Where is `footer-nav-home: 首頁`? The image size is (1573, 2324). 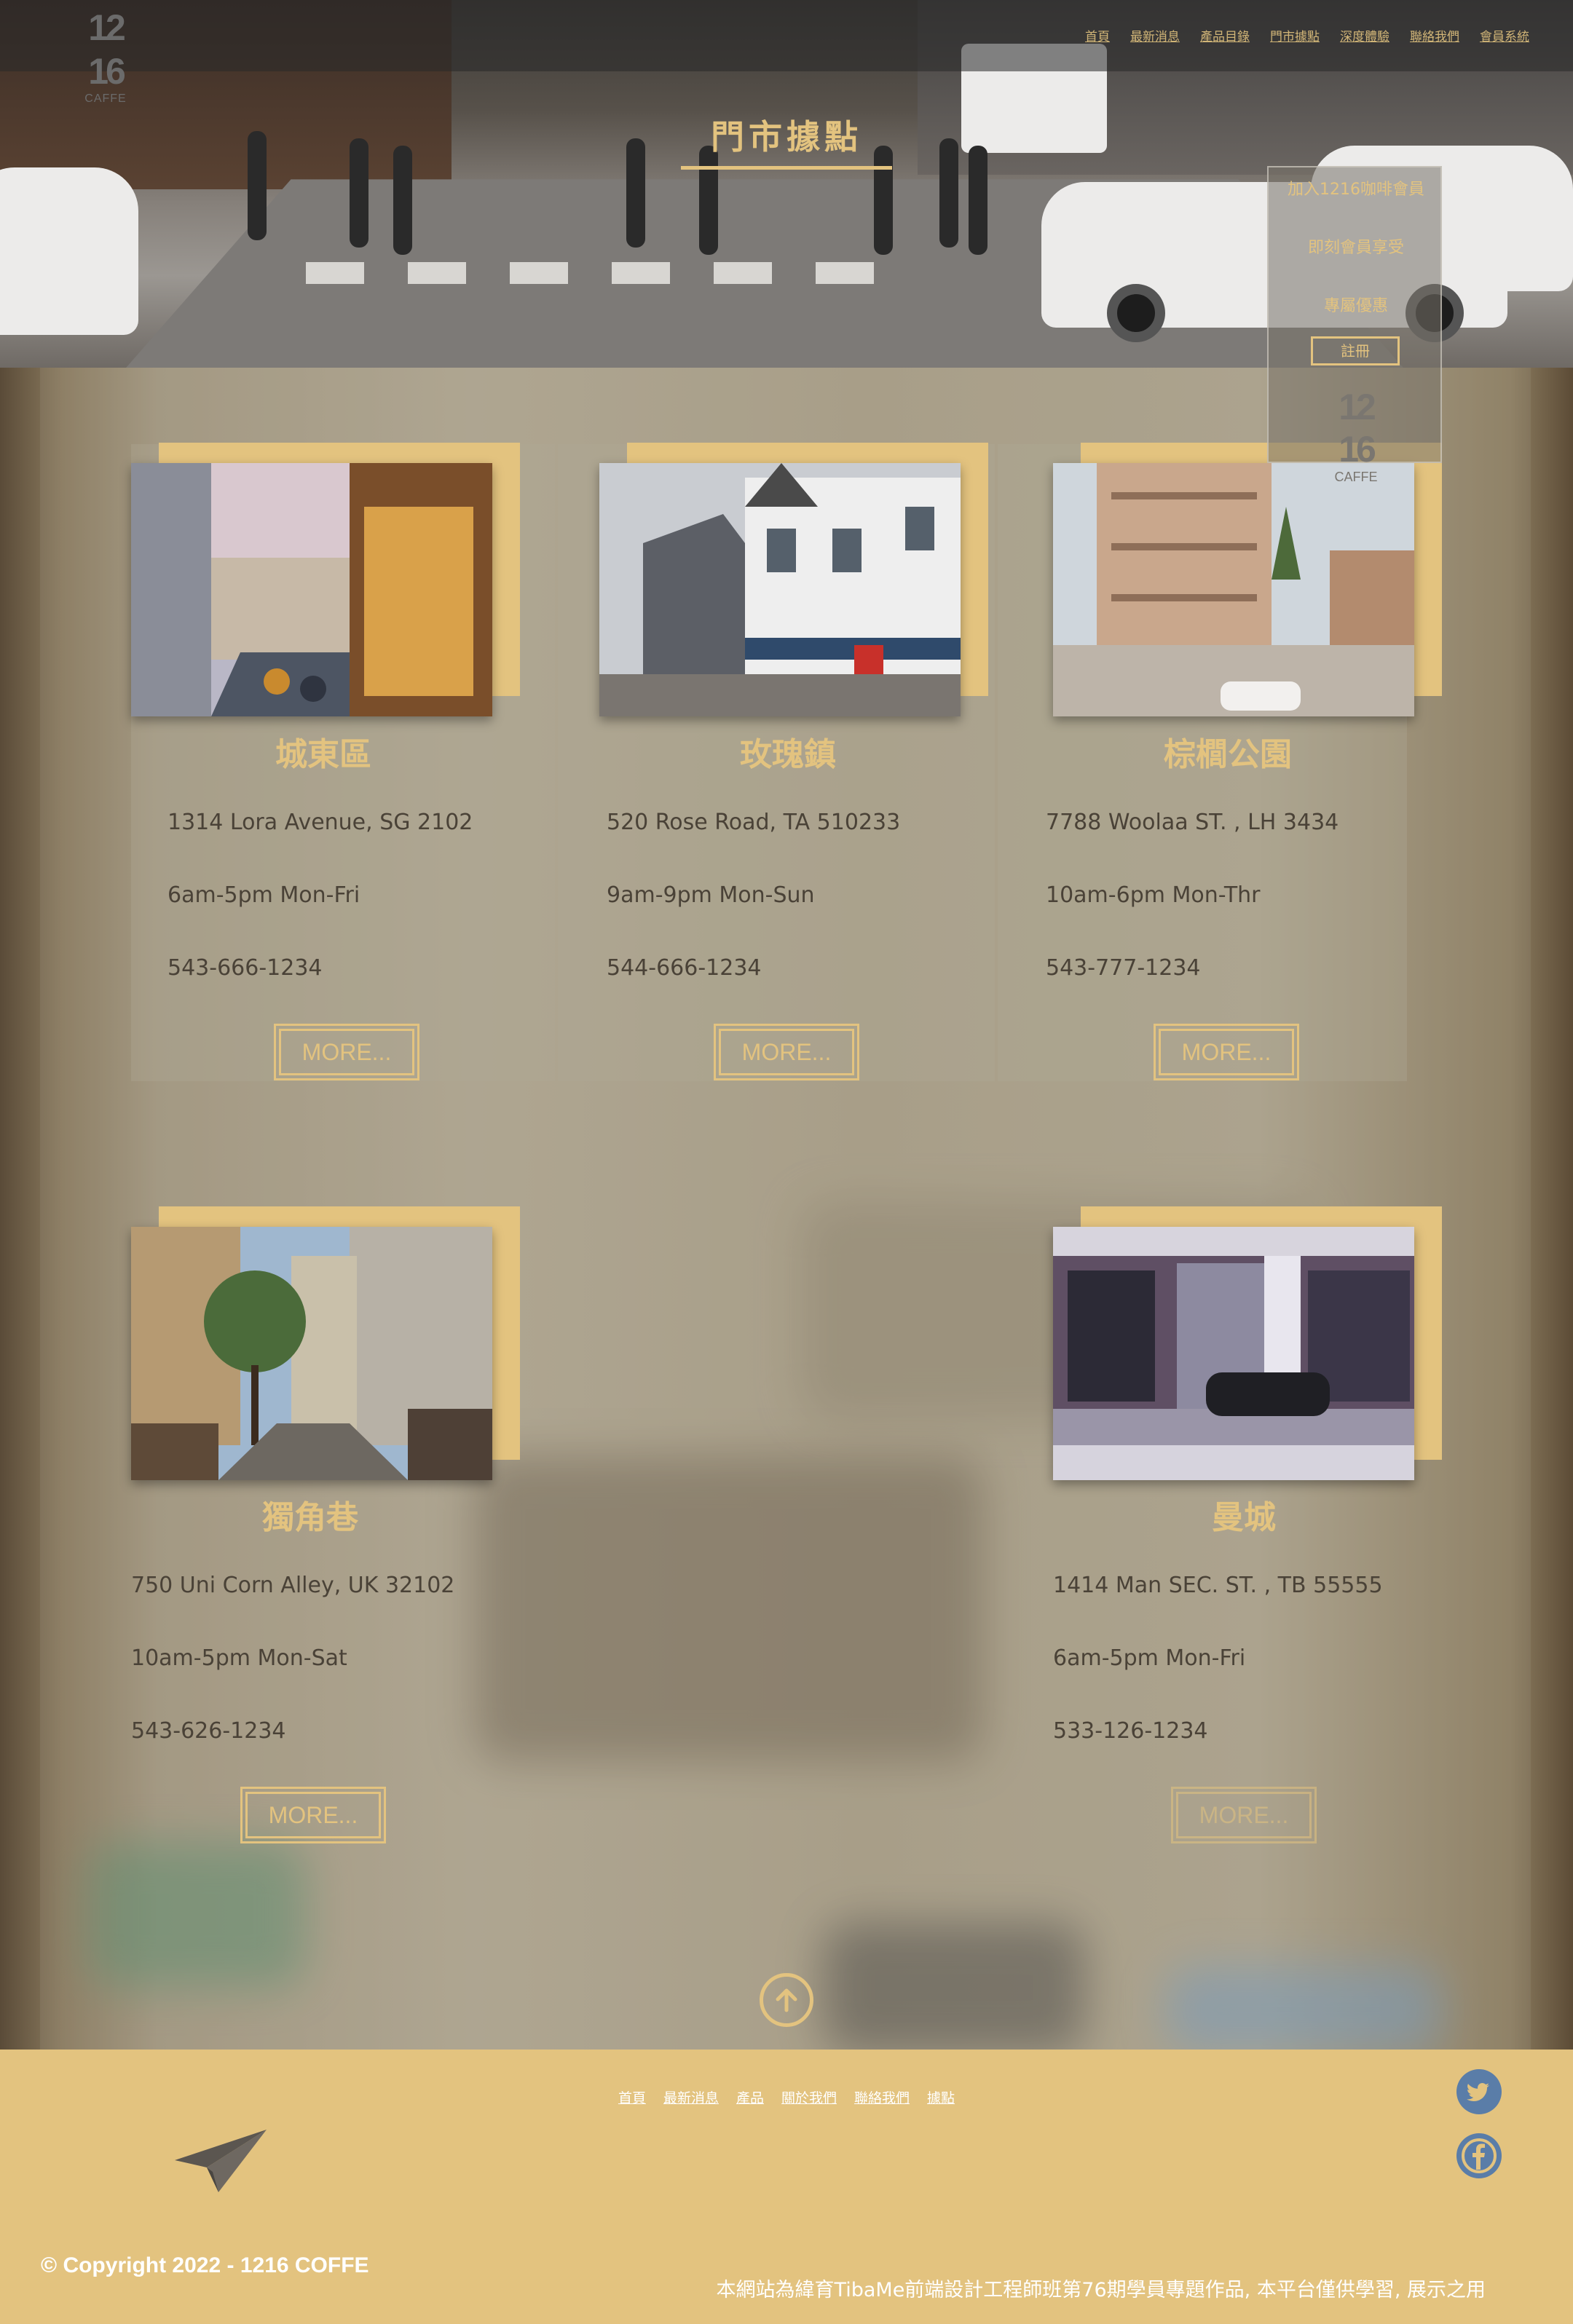 footer-nav-home: 首頁 is located at coordinates (632, 2097).